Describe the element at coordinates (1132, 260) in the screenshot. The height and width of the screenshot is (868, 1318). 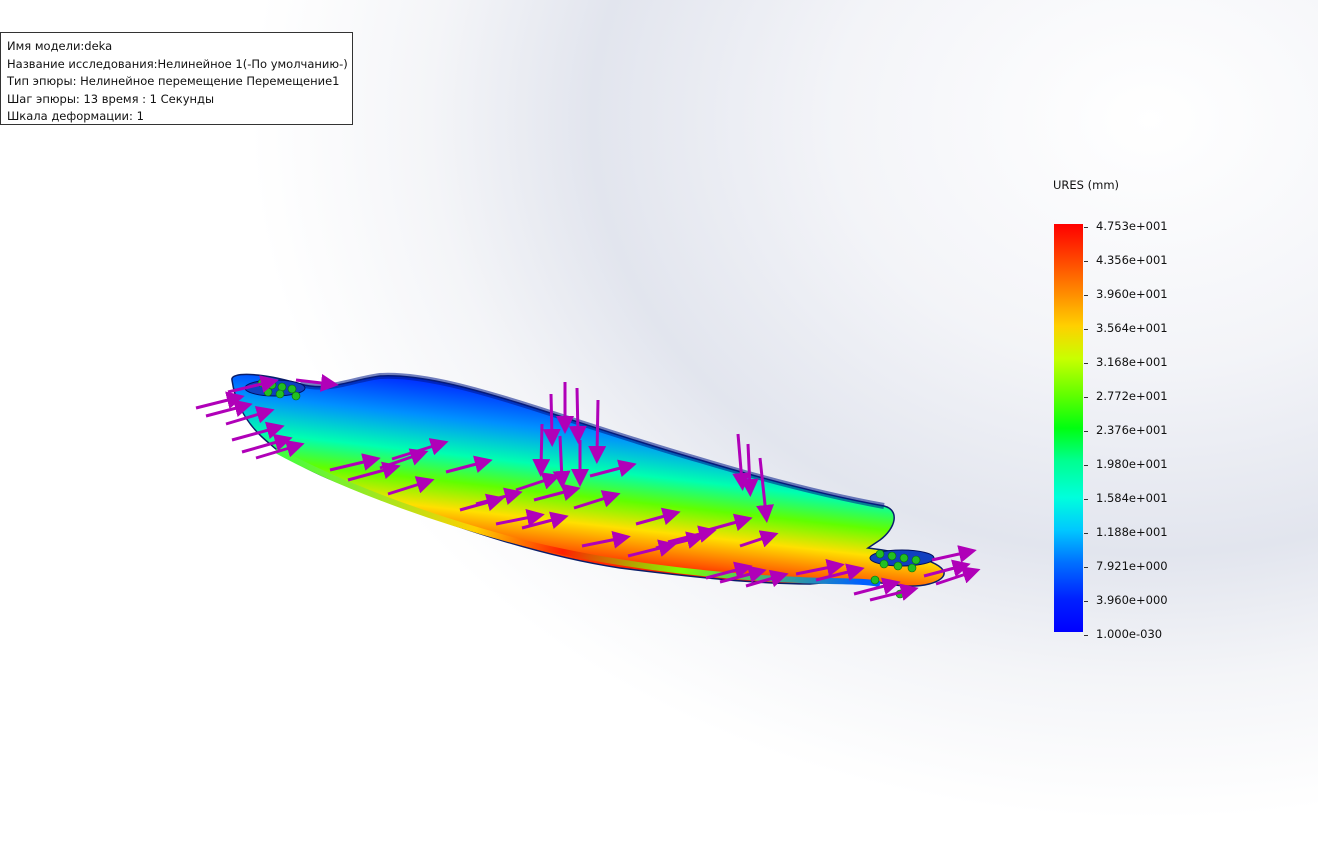
I see `legend-value-label: 4.356e+001` at that location.